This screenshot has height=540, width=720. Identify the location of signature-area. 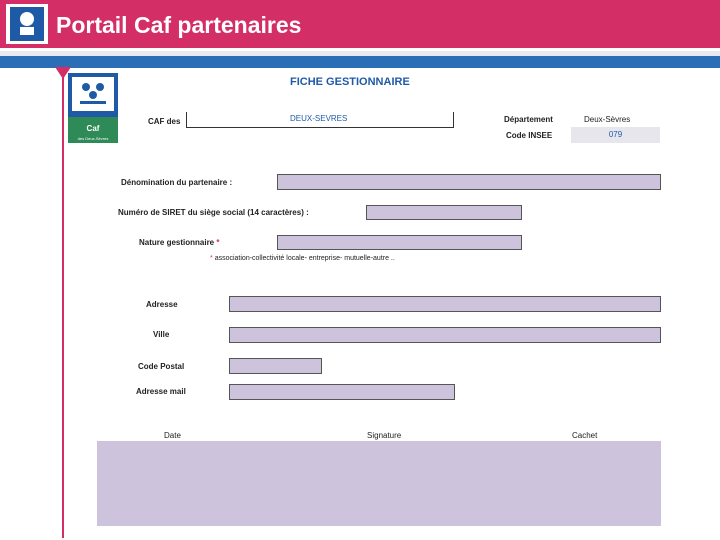
(379, 483).